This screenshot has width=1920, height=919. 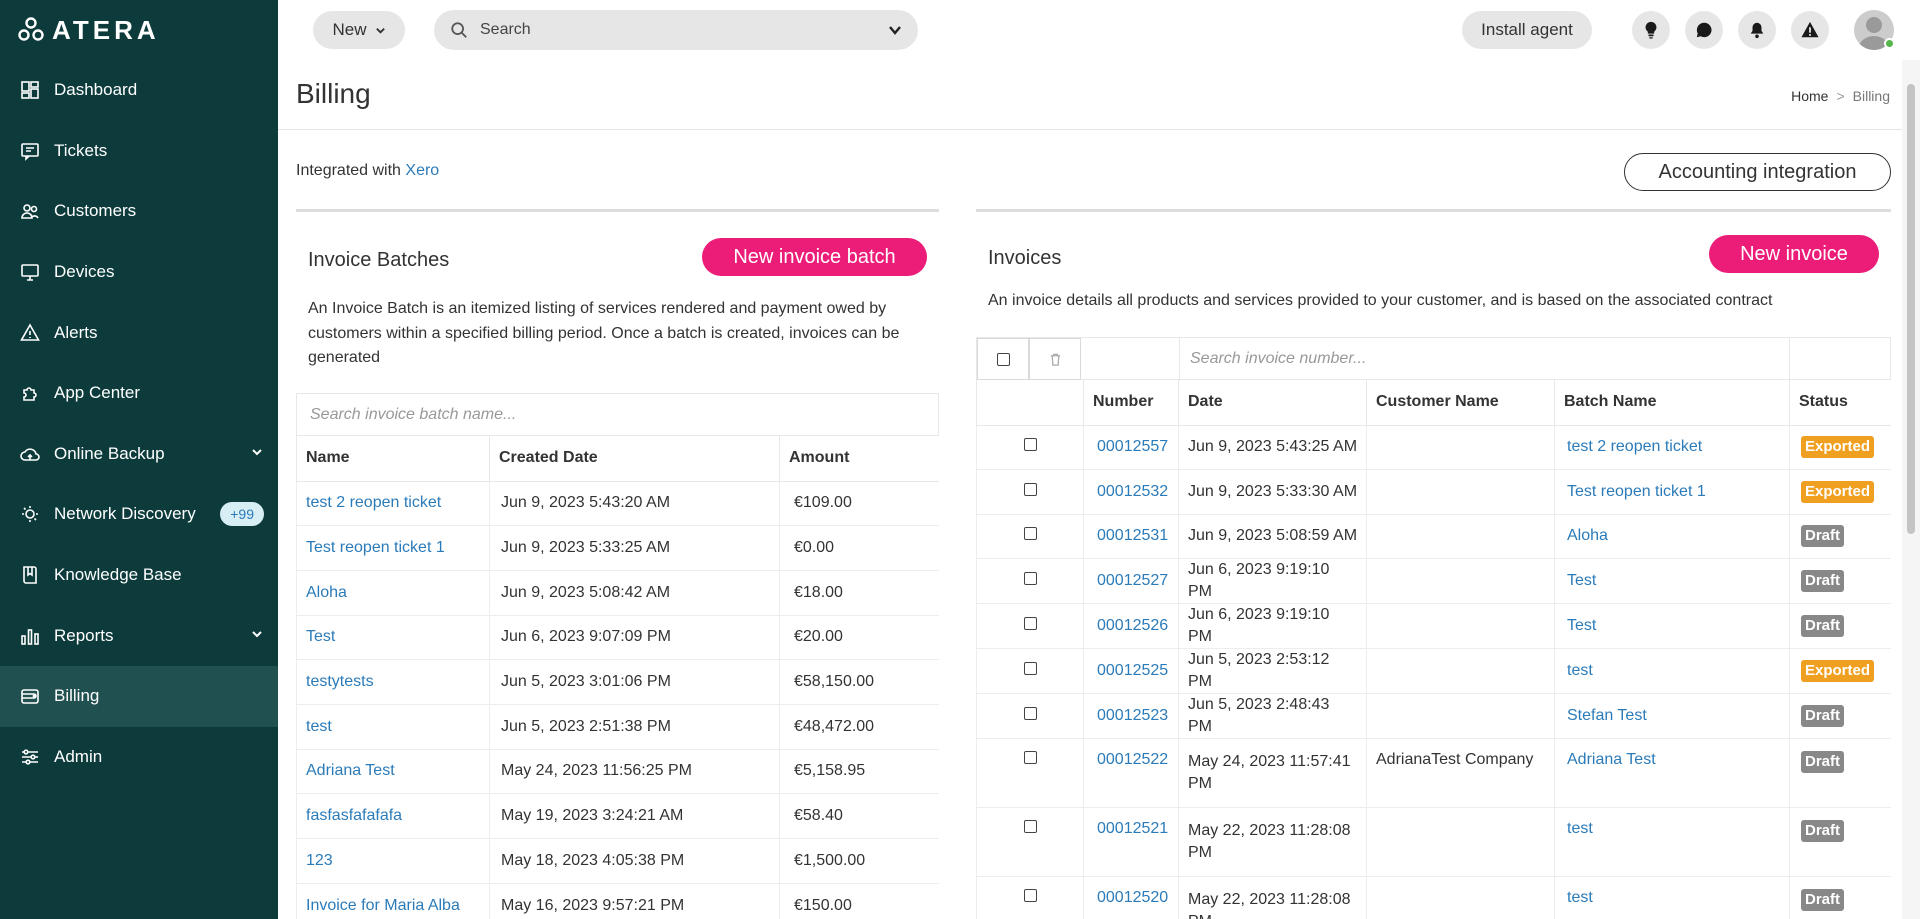 I want to click on invoice-number-link: 00012531, so click(x=1131, y=536).